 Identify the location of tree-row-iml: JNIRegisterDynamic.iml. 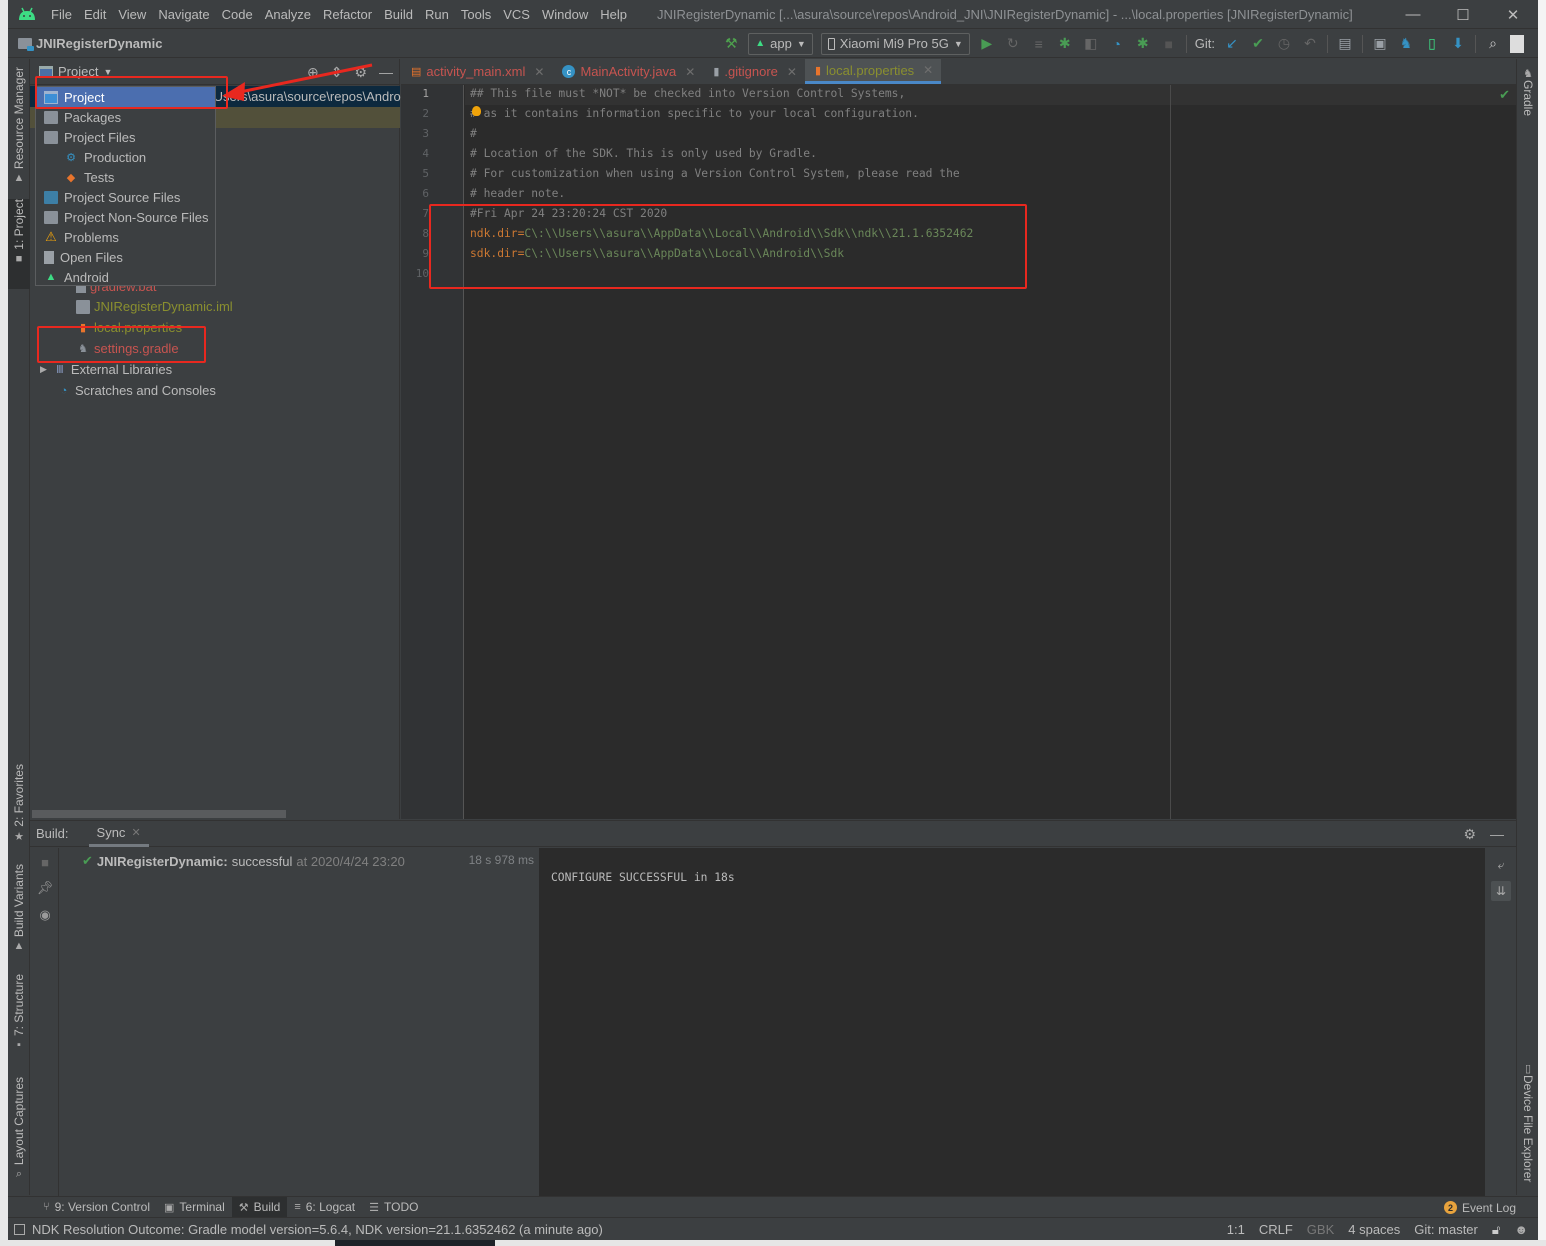
(215, 306).